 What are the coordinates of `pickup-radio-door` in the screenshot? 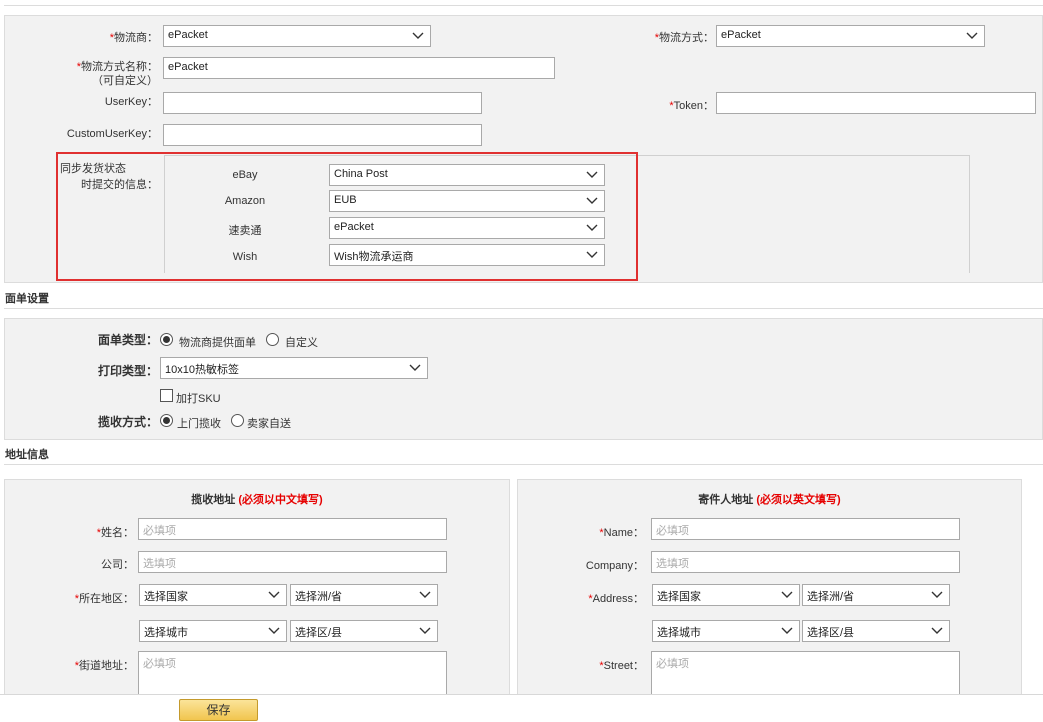 It's located at (166, 420).